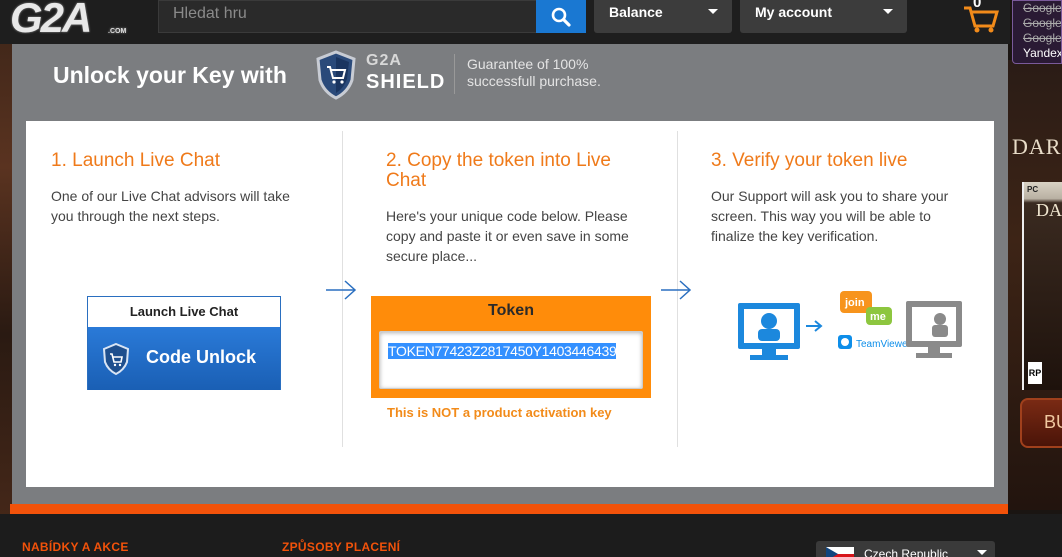 This screenshot has height=557, width=1062. I want to click on token-field: TOKEN77423Z2817450Y1403446439, so click(511, 360).